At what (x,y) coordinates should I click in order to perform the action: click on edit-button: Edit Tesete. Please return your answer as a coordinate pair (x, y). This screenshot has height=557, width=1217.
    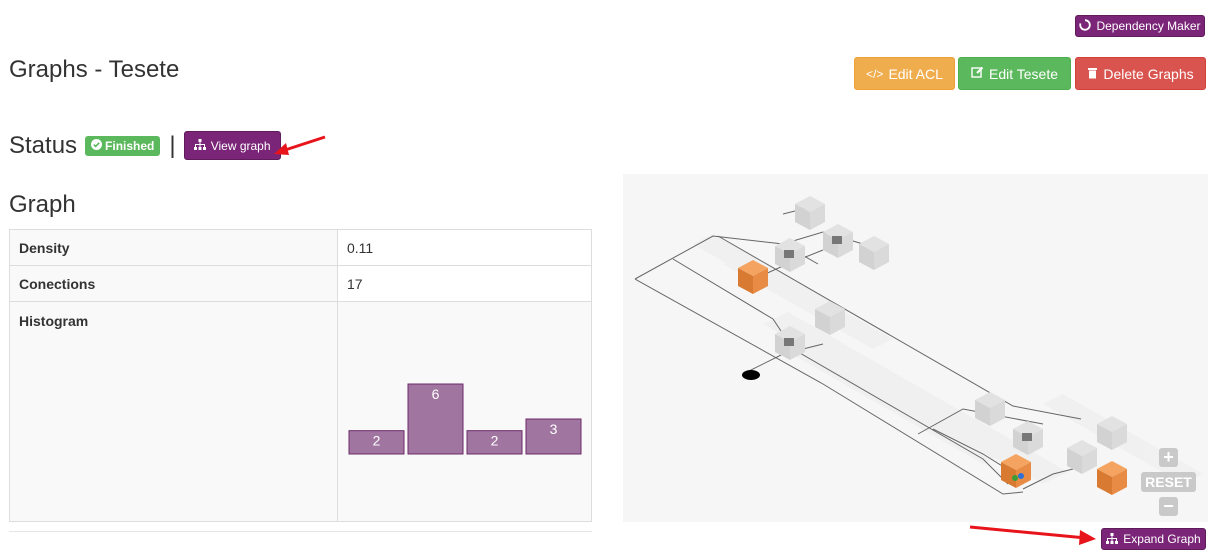
    Looking at the image, I should click on (1014, 73).